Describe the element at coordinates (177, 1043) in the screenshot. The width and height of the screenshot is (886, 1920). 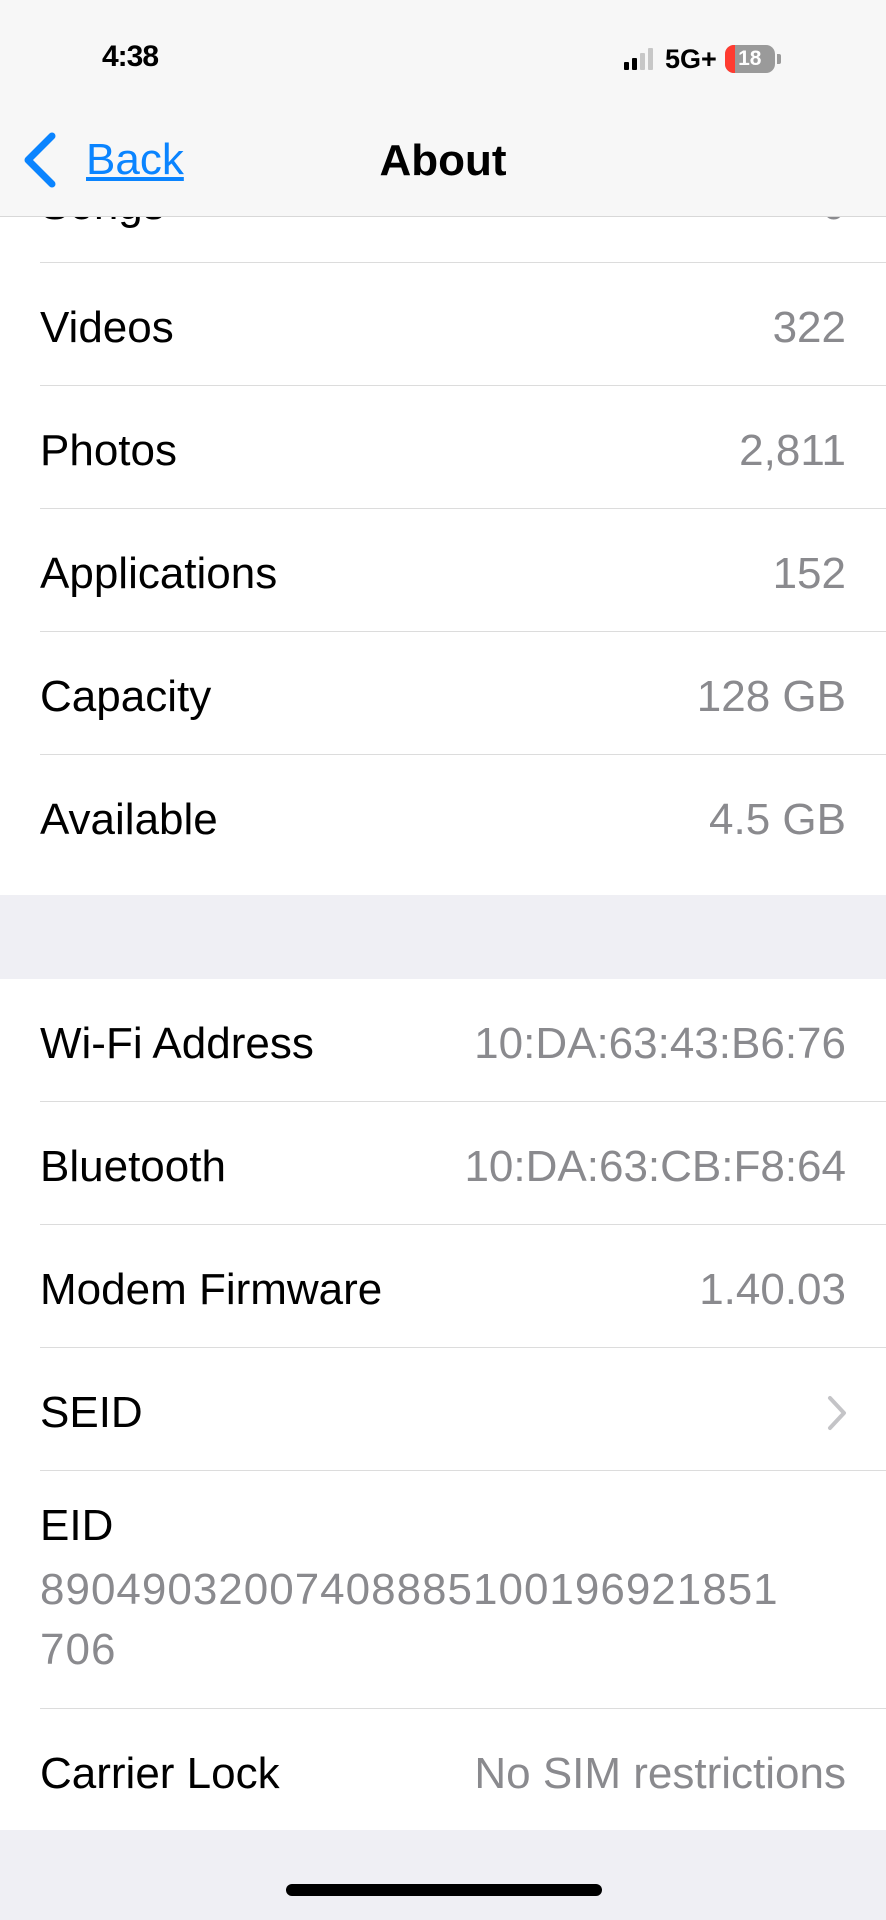
I see `row-label: Wi-Fi Address` at that location.